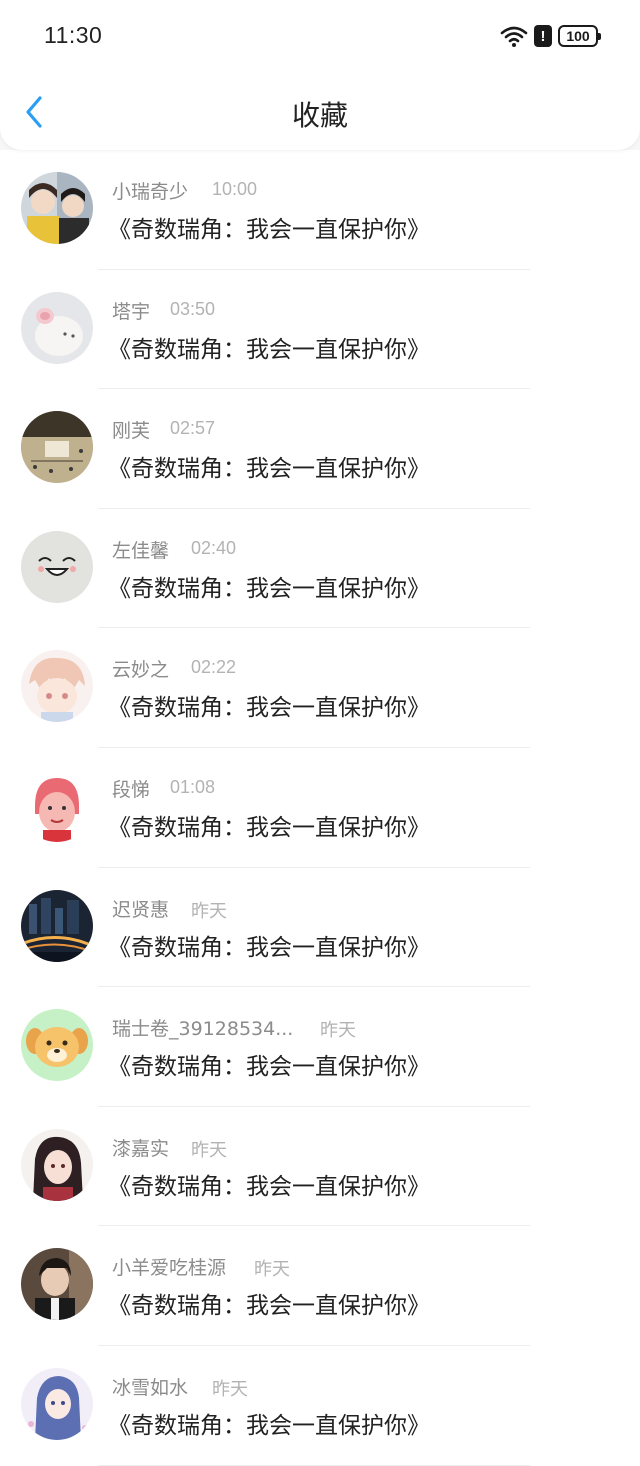 Image resolution: width=640 pixels, height=1466 pixels. I want to click on list-item: 迟贤惠 昨天 《奇数瑞角：我会一直保护你》, so click(320, 927).